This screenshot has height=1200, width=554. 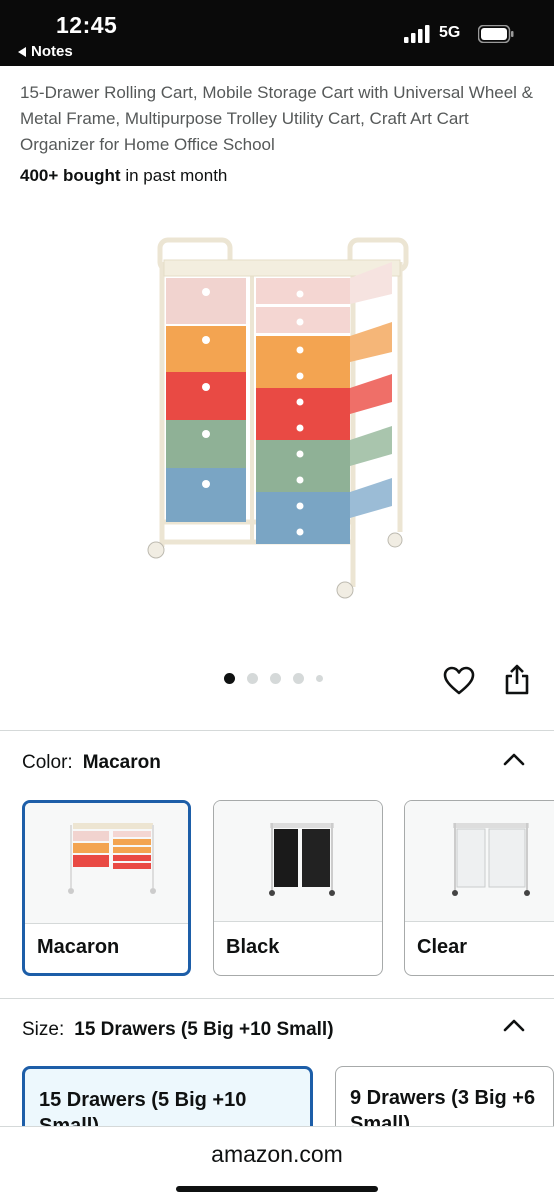 What do you see at coordinates (517, 680) in the screenshot?
I see `share-icon` at bounding box center [517, 680].